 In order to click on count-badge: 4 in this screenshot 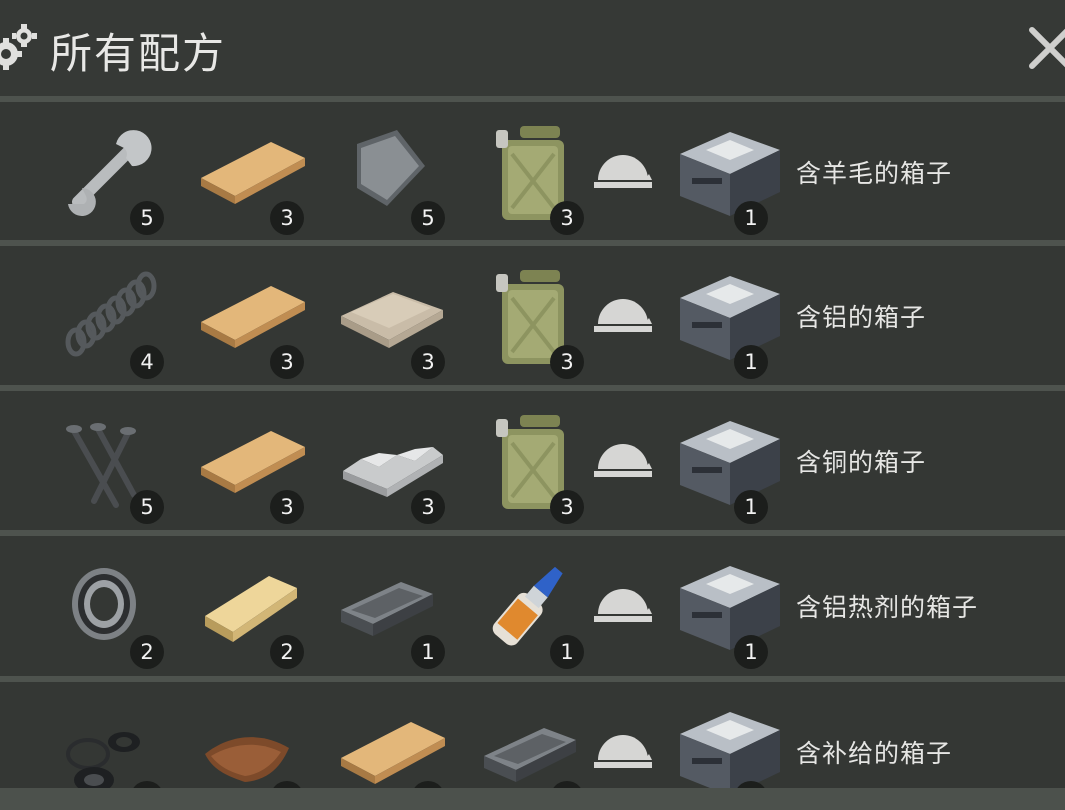, I will do `click(147, 362)`.